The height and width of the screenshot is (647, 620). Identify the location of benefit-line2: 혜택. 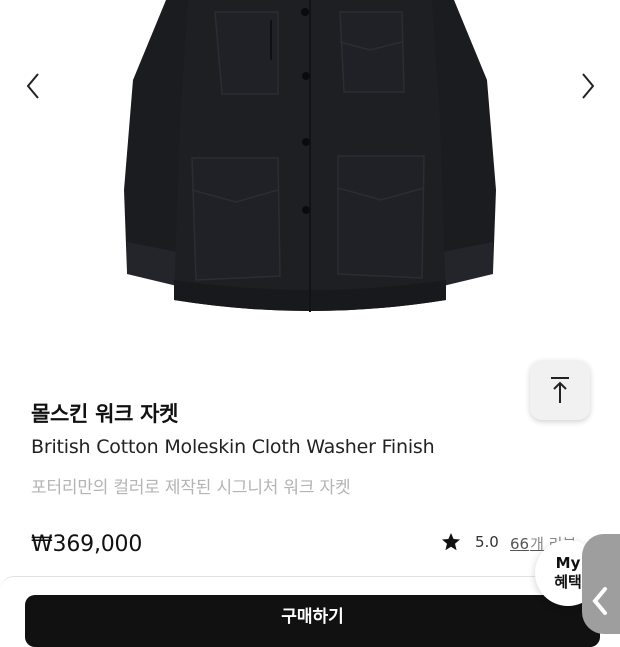
(568, 582).